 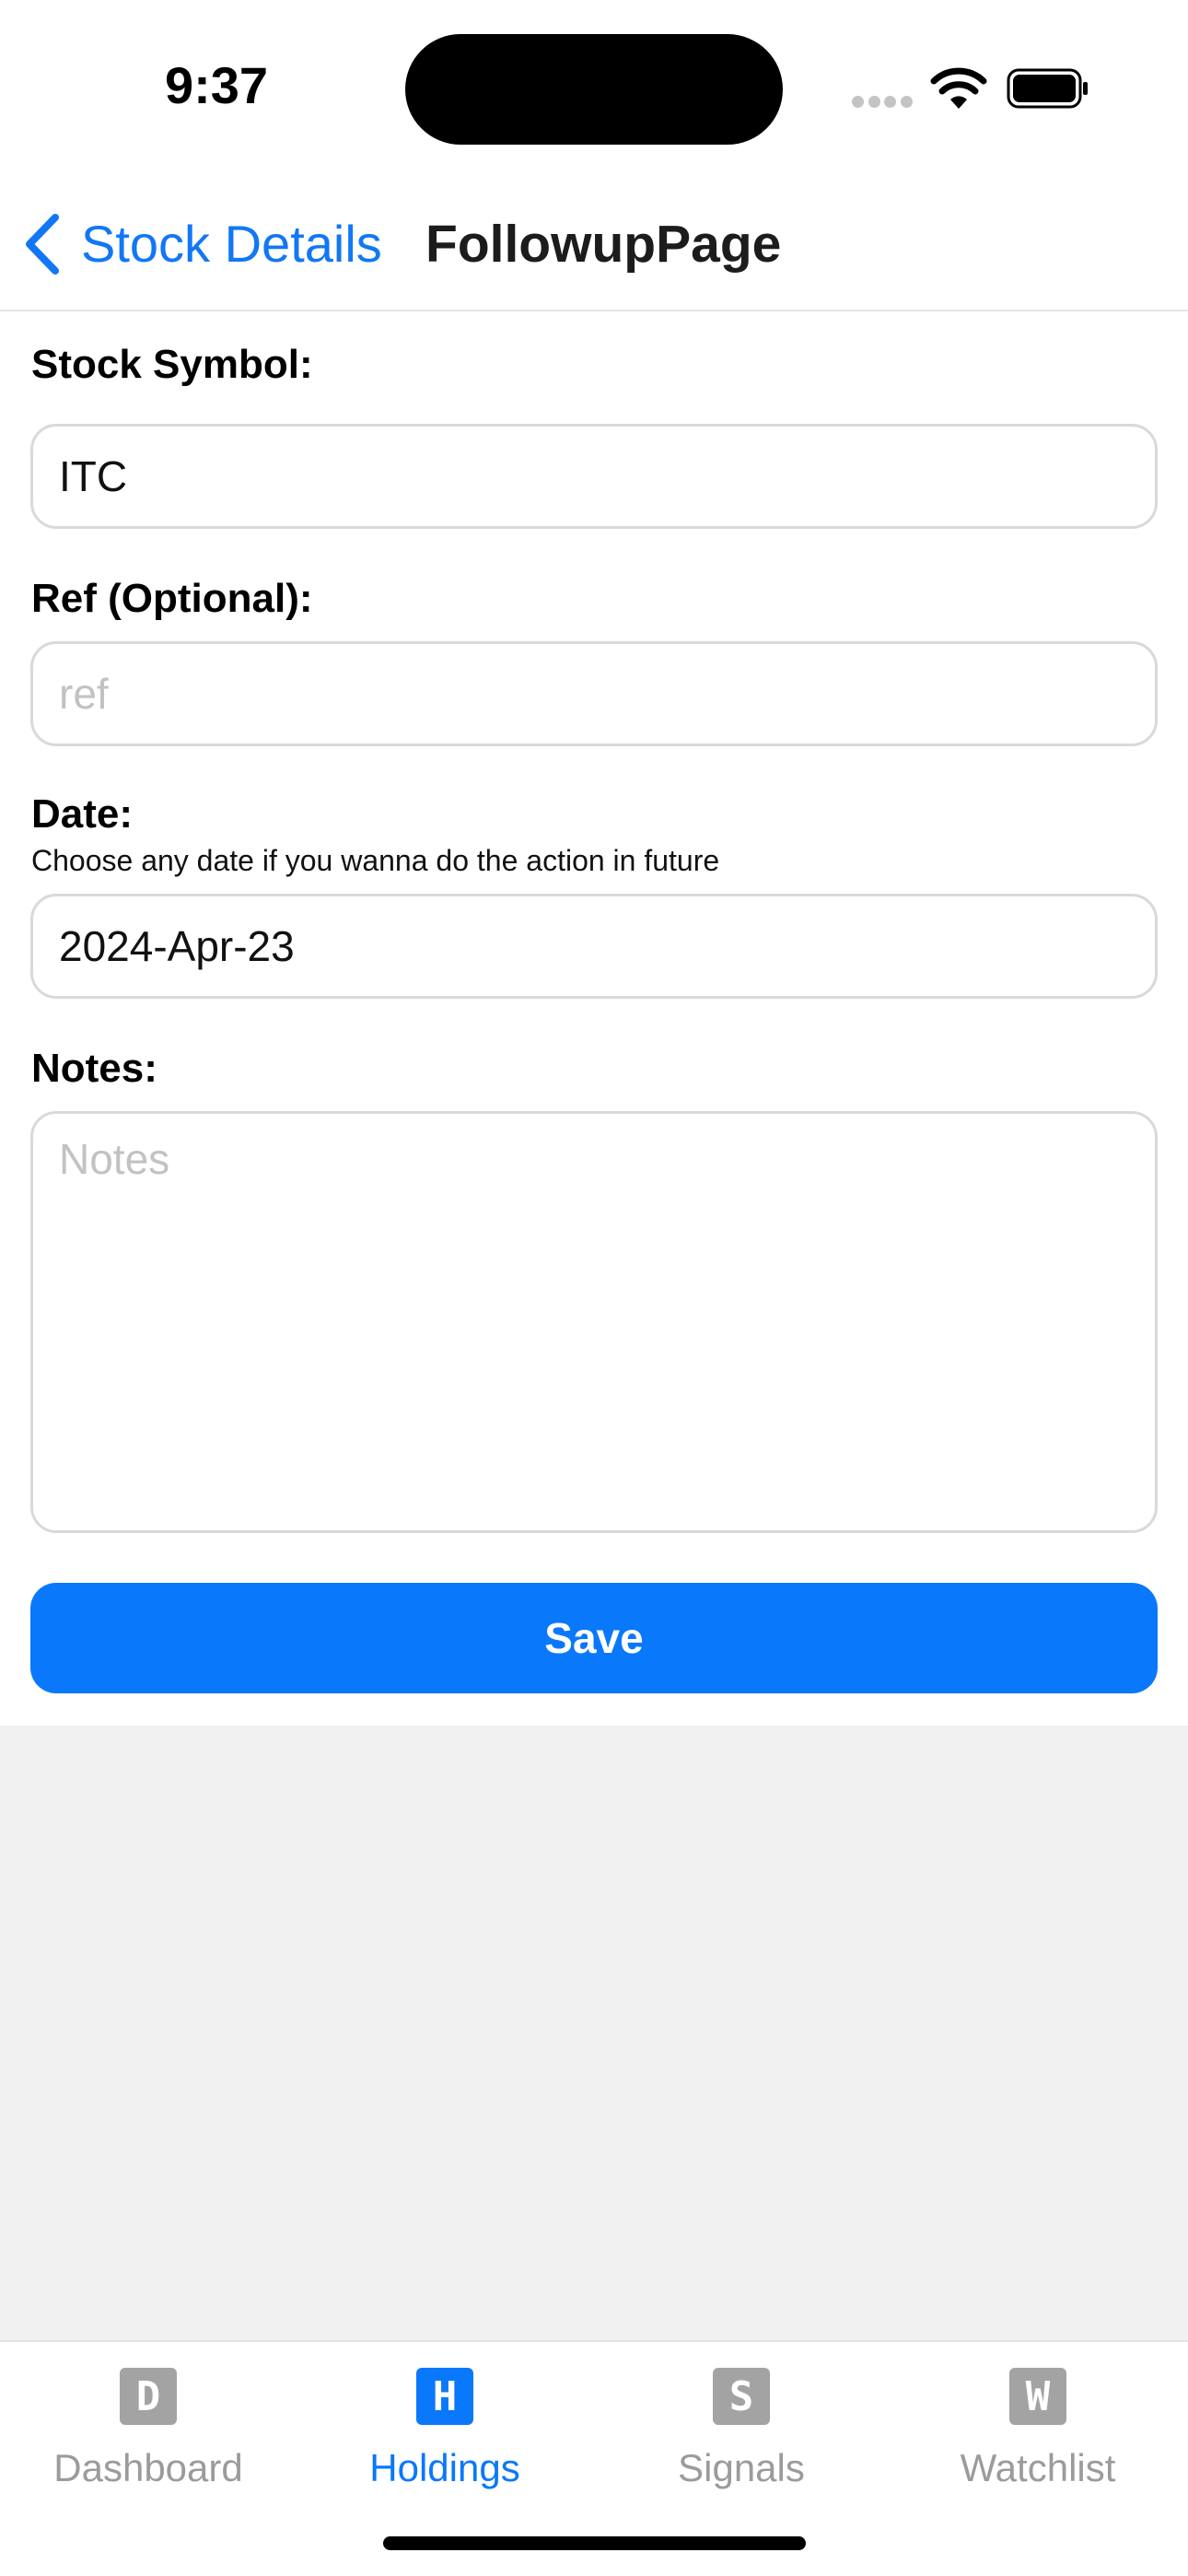 What do you see at coordinates (148, 2467) in the screenshot?
I see `tab-label: Dashboard` at bounding box center [148, 2467].